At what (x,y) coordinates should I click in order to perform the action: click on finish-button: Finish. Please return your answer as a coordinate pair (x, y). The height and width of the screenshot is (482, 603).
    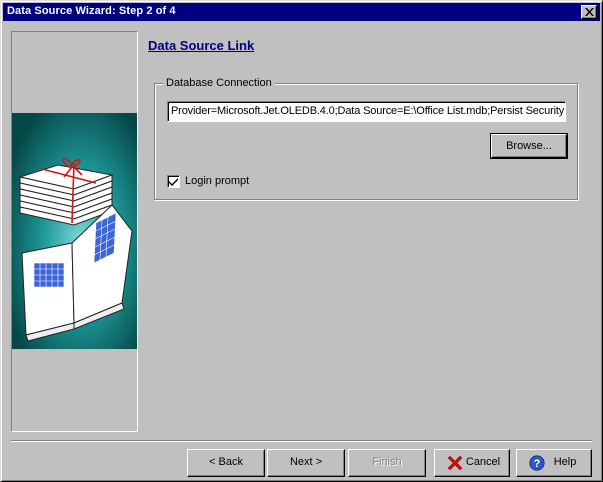
    Looking at the image, I should click on (387, 463).